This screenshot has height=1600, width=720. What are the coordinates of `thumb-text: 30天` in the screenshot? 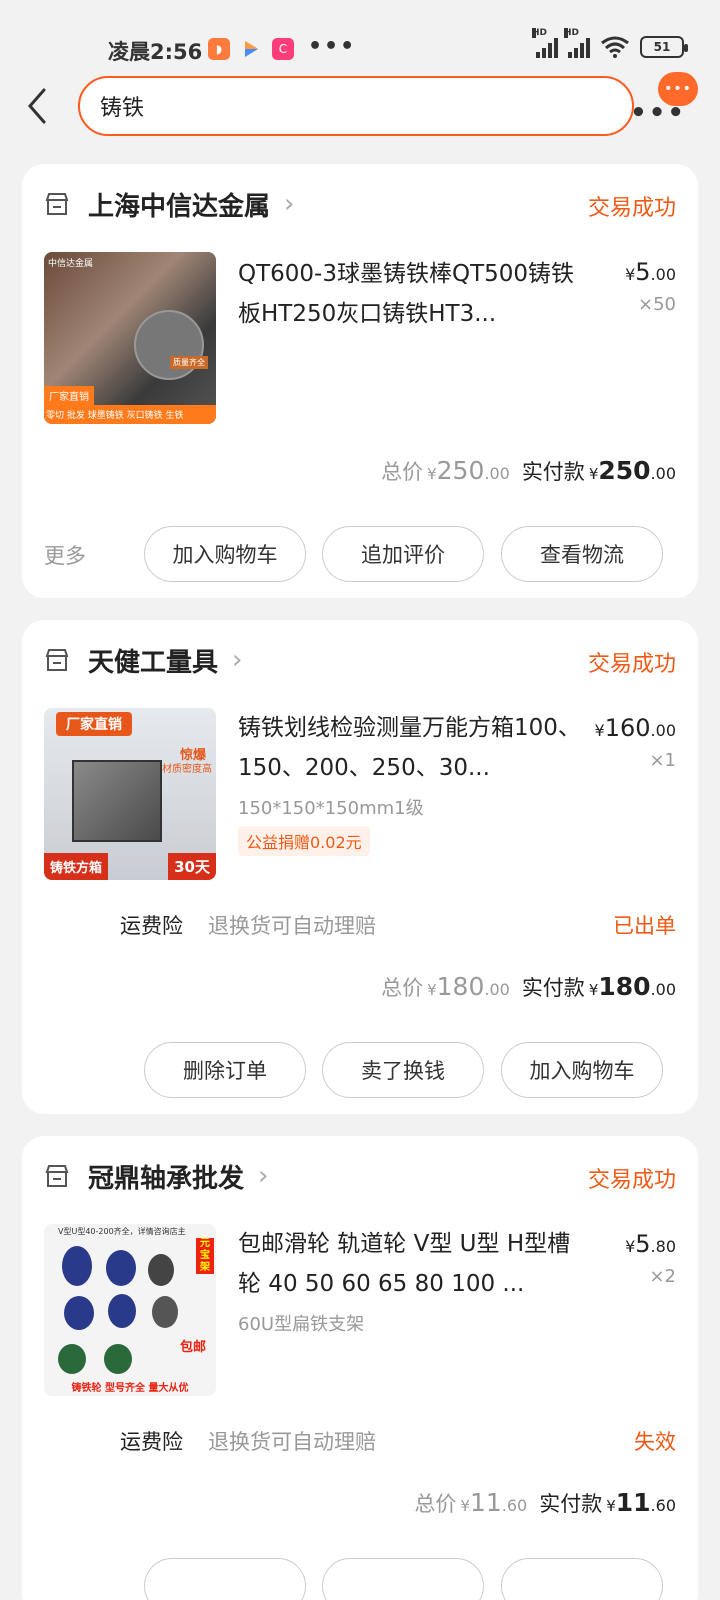 It's located at (192, 866).